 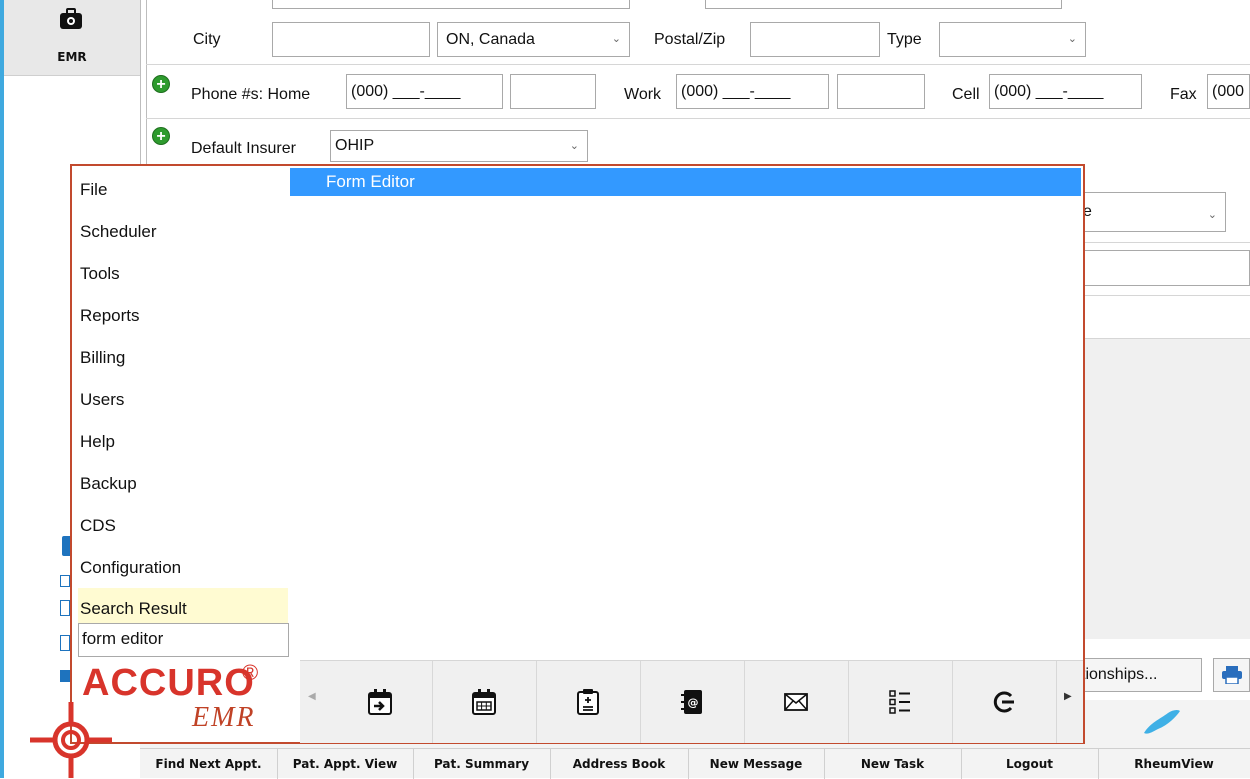 I want to click on dock-task-list-button, so click(x=900, y=702).